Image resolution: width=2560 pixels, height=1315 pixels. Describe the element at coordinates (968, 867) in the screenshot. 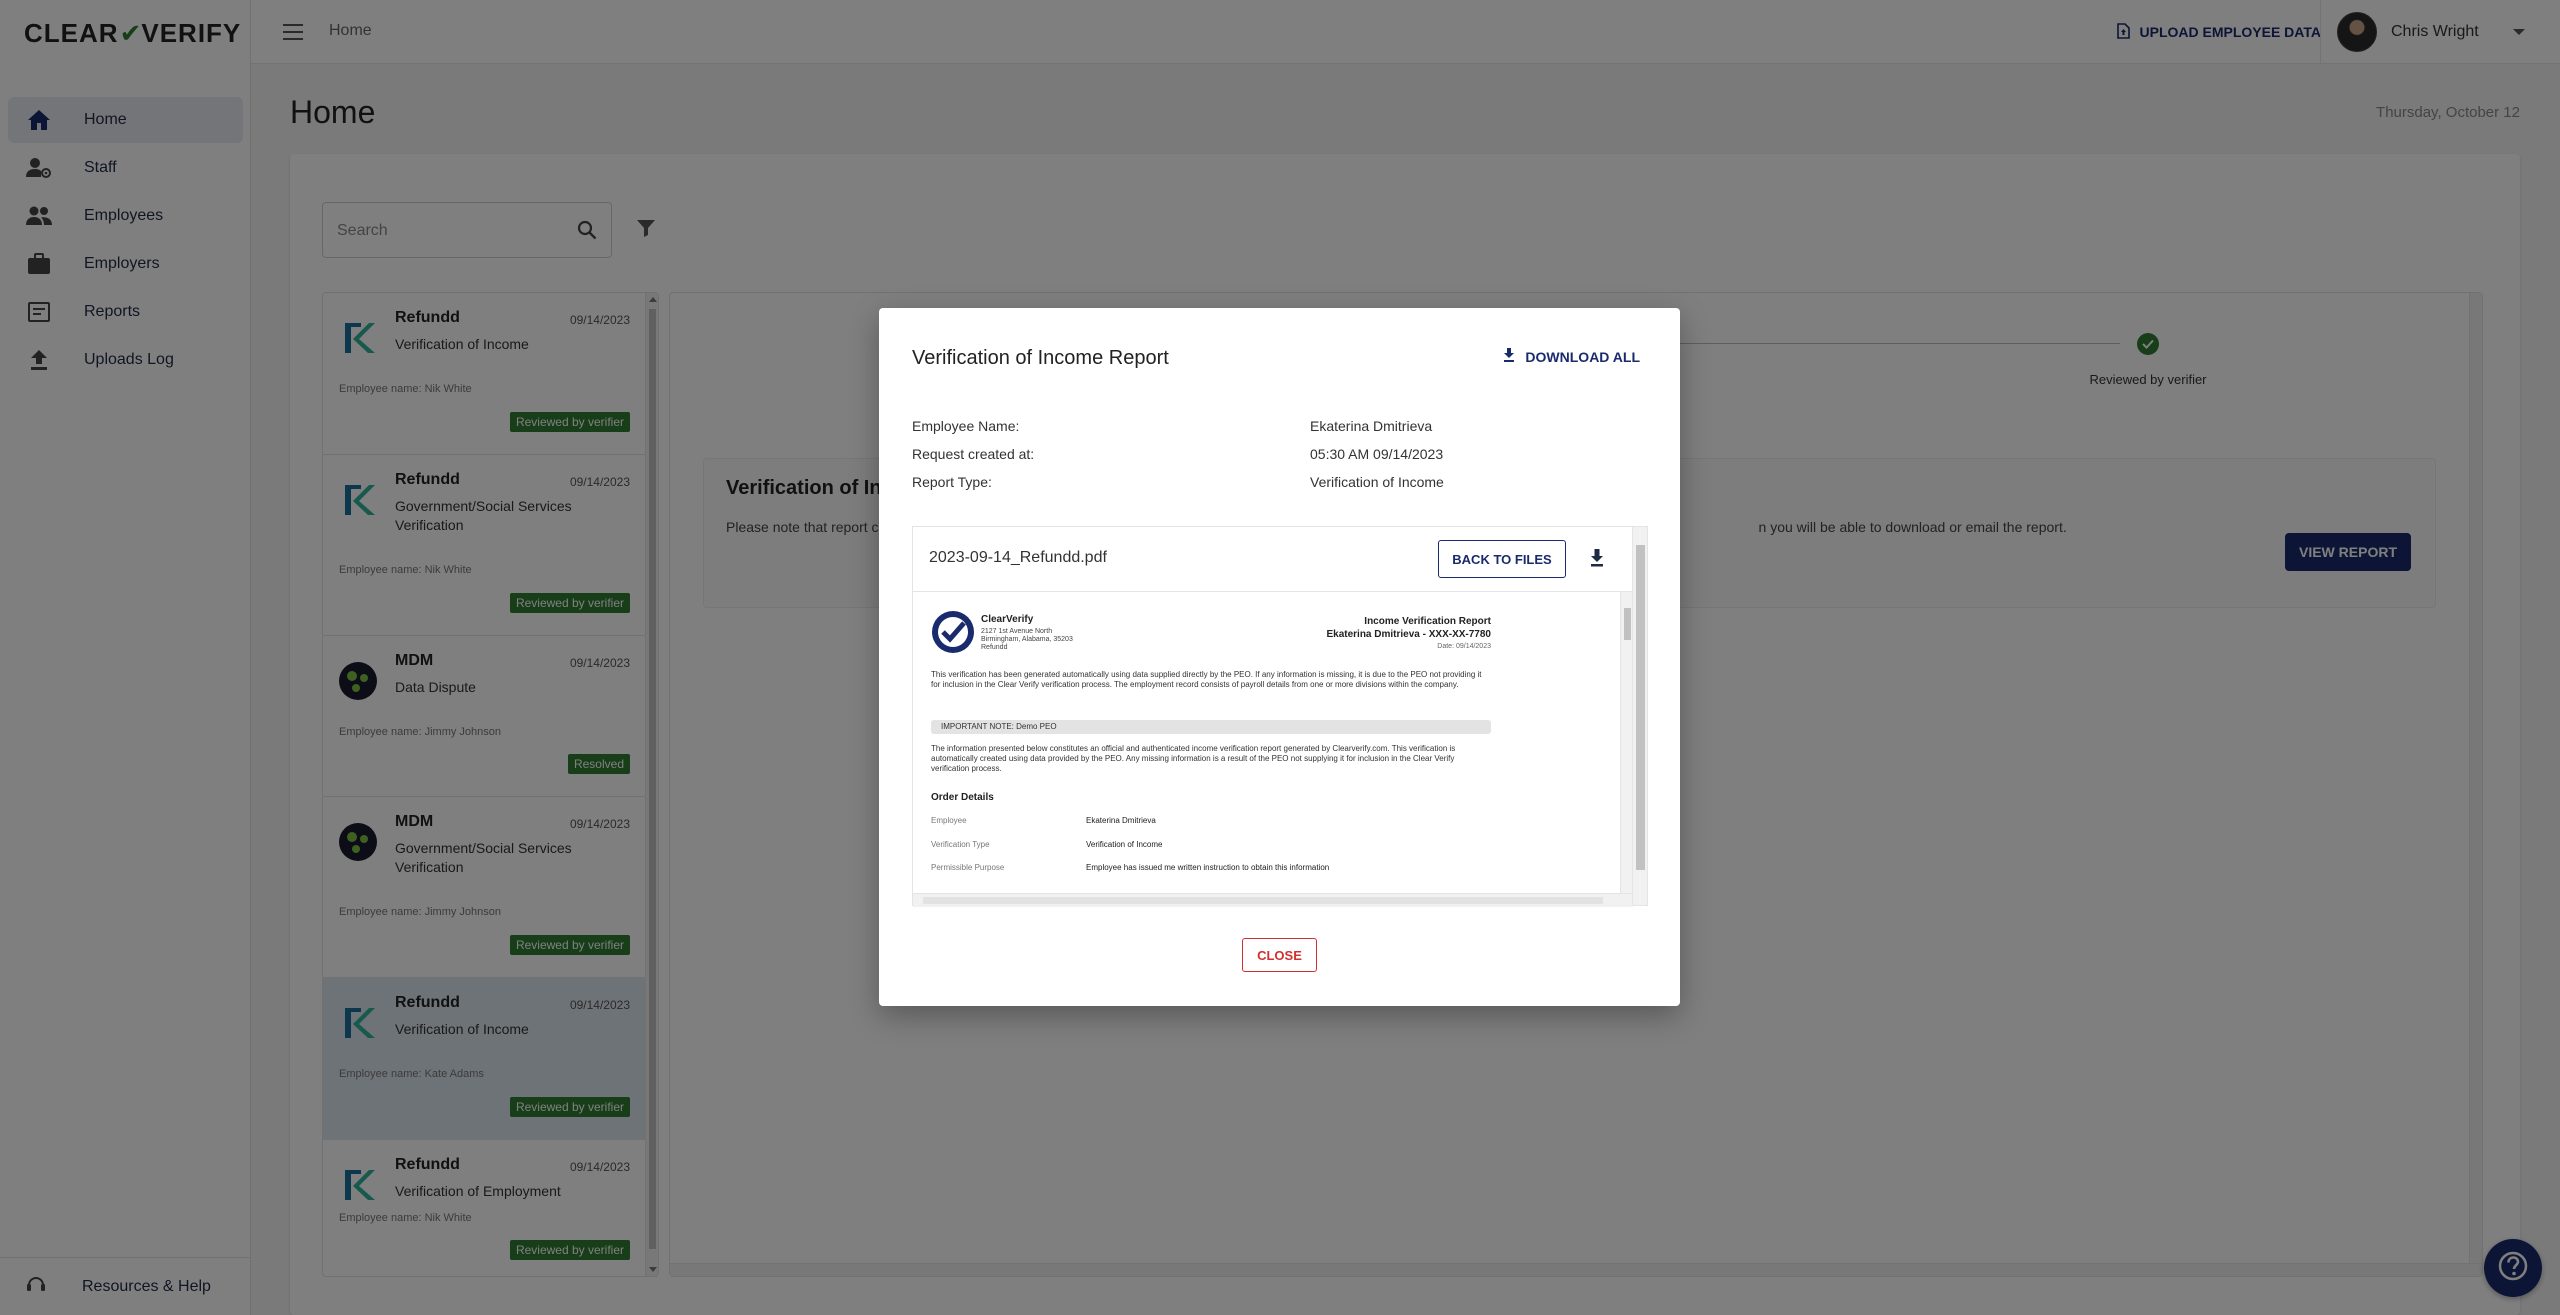

I see `pdf-row-label: Permissible Purpose` at that location.